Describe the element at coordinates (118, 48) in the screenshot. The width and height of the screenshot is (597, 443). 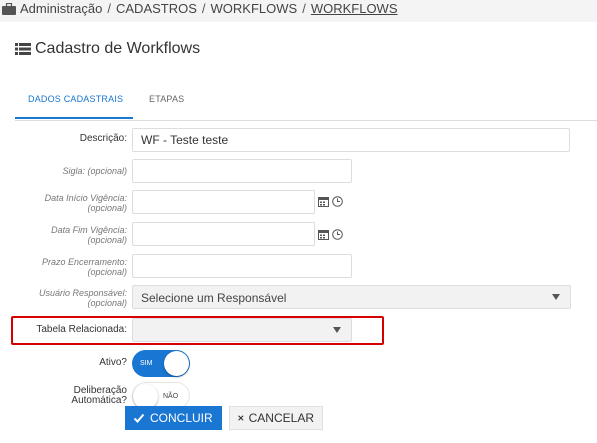
I see `page-title-text: Cadastro de Workflows` at that location.